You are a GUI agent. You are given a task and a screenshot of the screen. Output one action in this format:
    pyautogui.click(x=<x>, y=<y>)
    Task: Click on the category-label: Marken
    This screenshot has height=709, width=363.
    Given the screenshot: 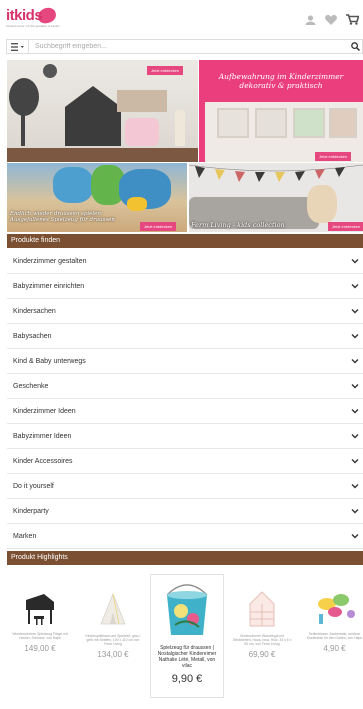 What is the action you would take?
    pyautogui.click(x=25, y=536)
    